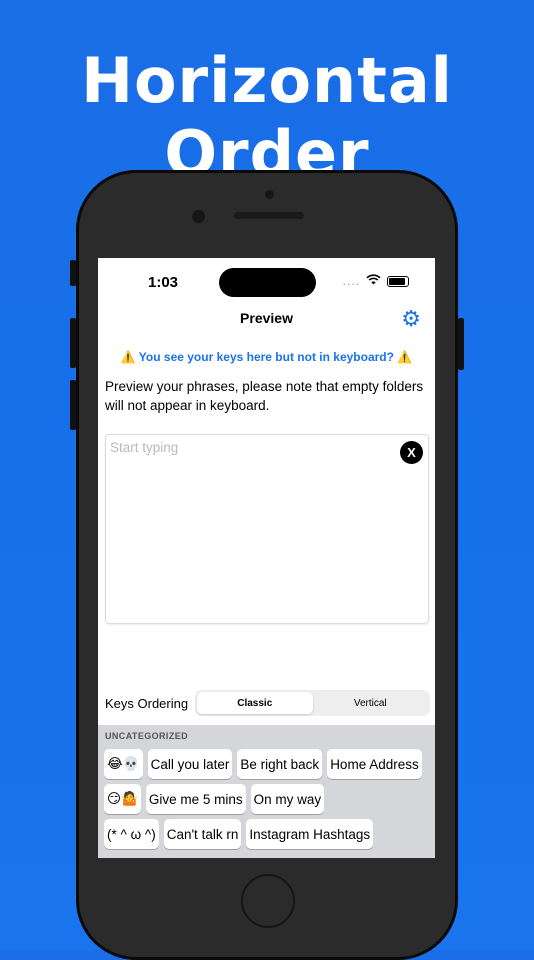 This screenshot has width=534, height=960. What do you see at coordinates (147, 703) in the screenshot?
I see `keys-ordering-label: Keys Ordering` at bounding box center [147, 703].